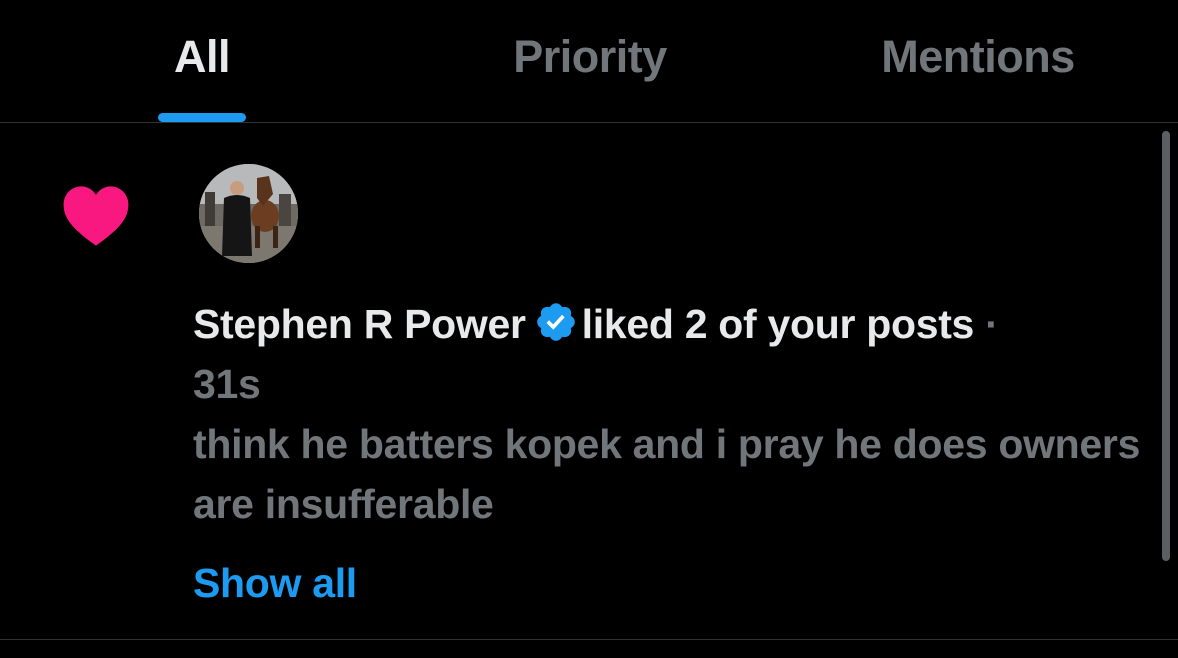 This screenshot has height=658, width=1178. I want to click on show-all-link: Show all, so click(275, 583).